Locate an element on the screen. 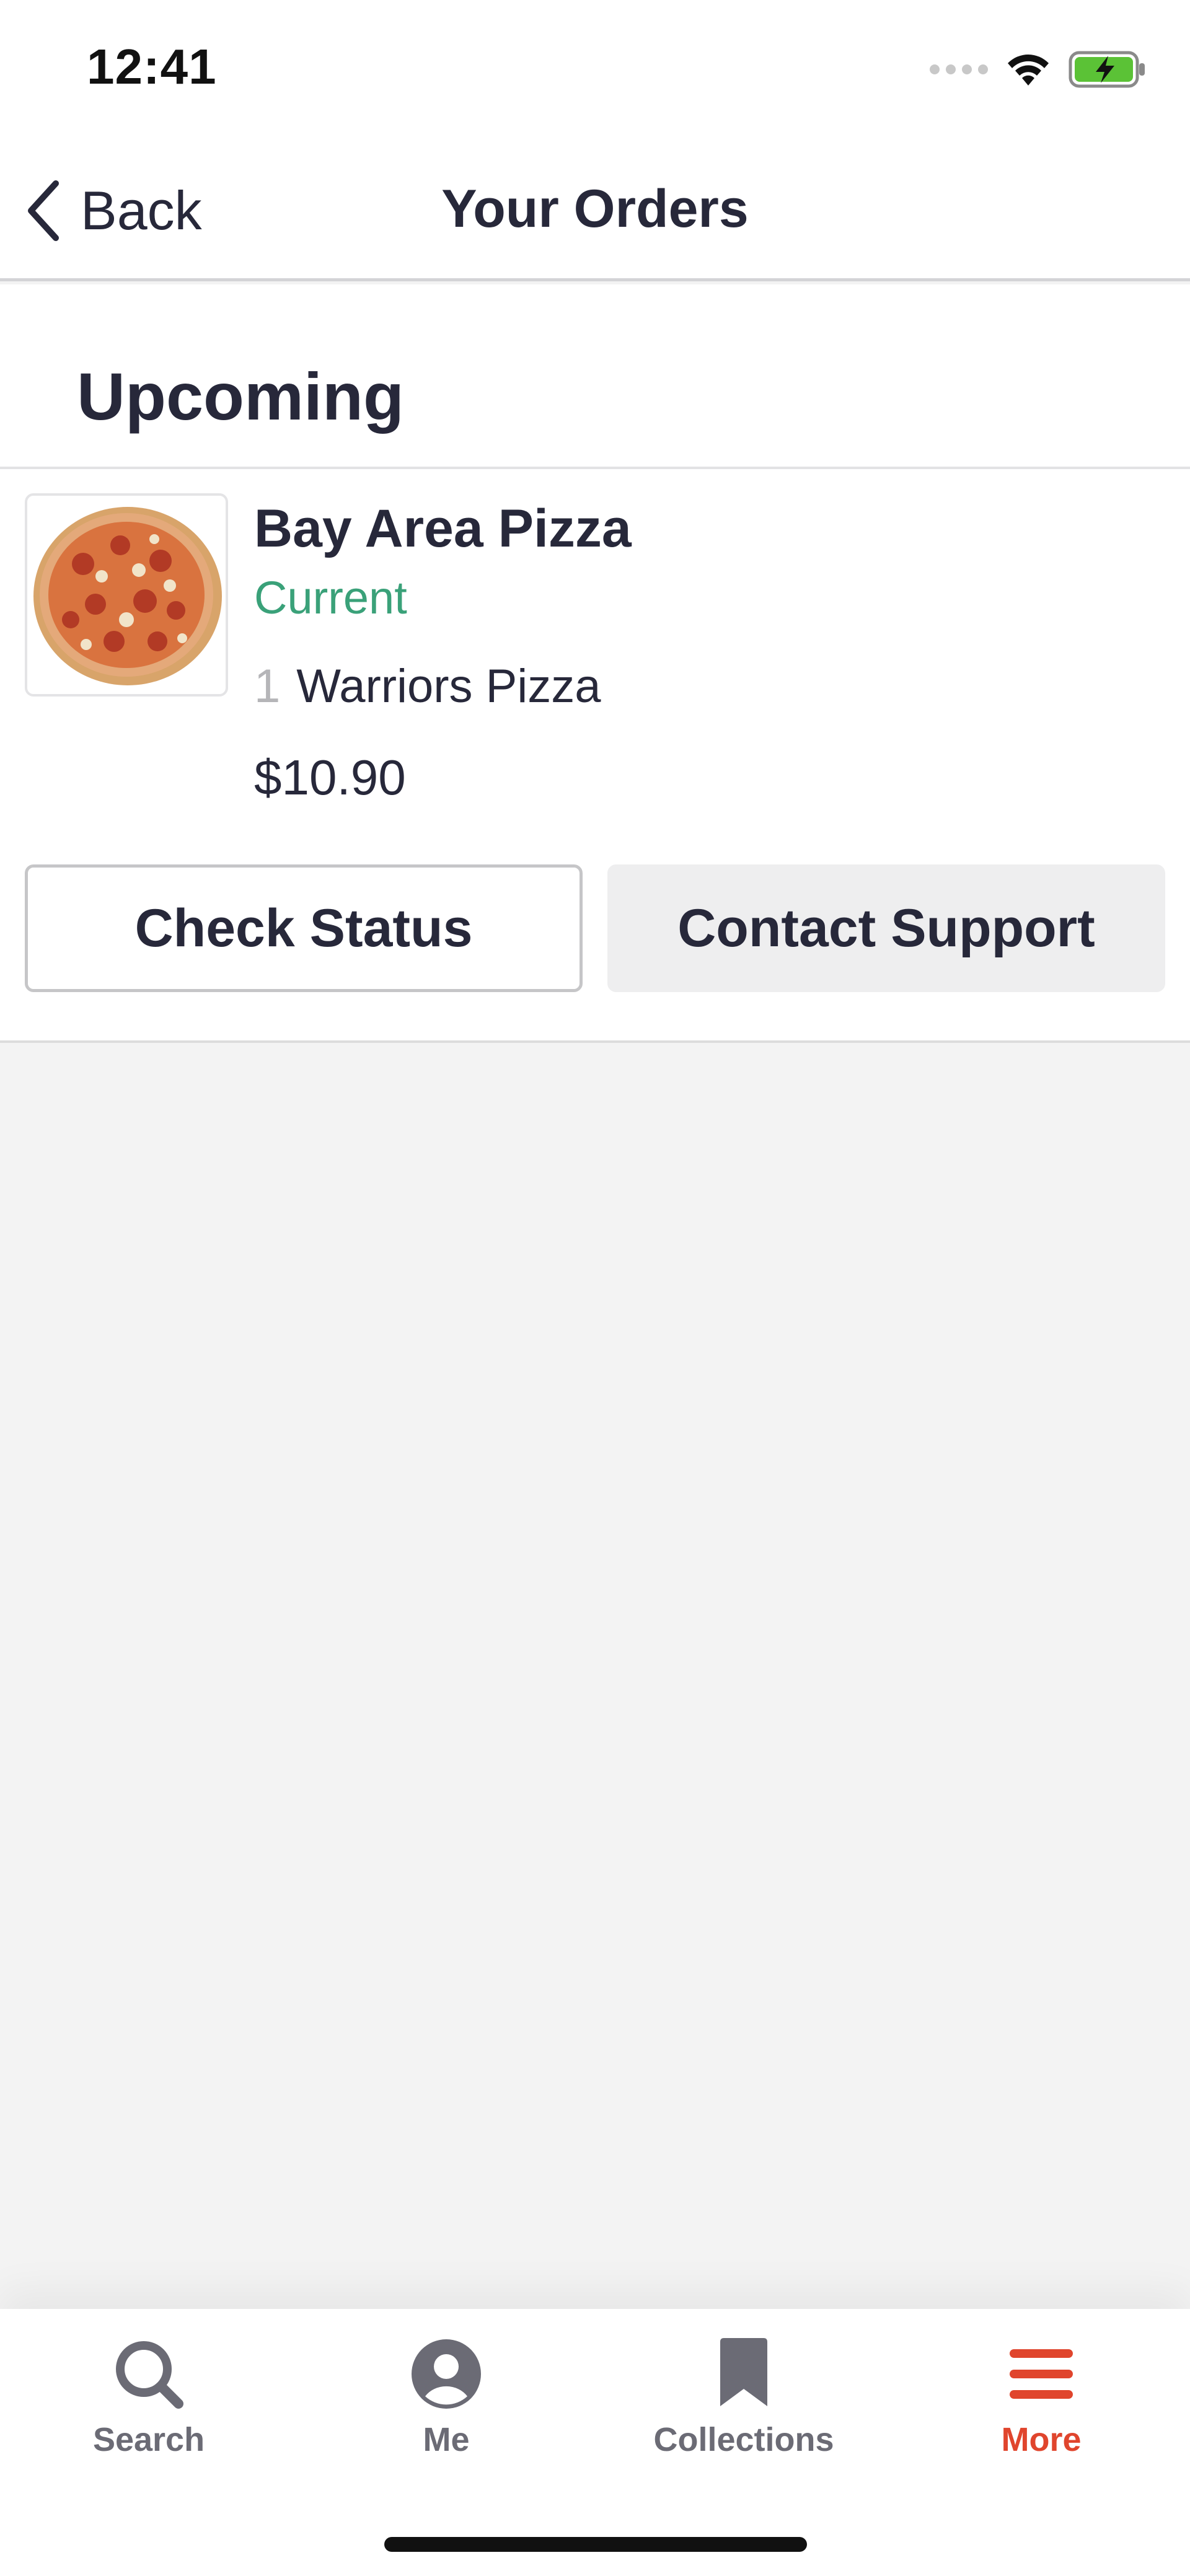 This screenshot has height=2576, width=1190. tab-label: Me is located at coordinates (446, 2440).